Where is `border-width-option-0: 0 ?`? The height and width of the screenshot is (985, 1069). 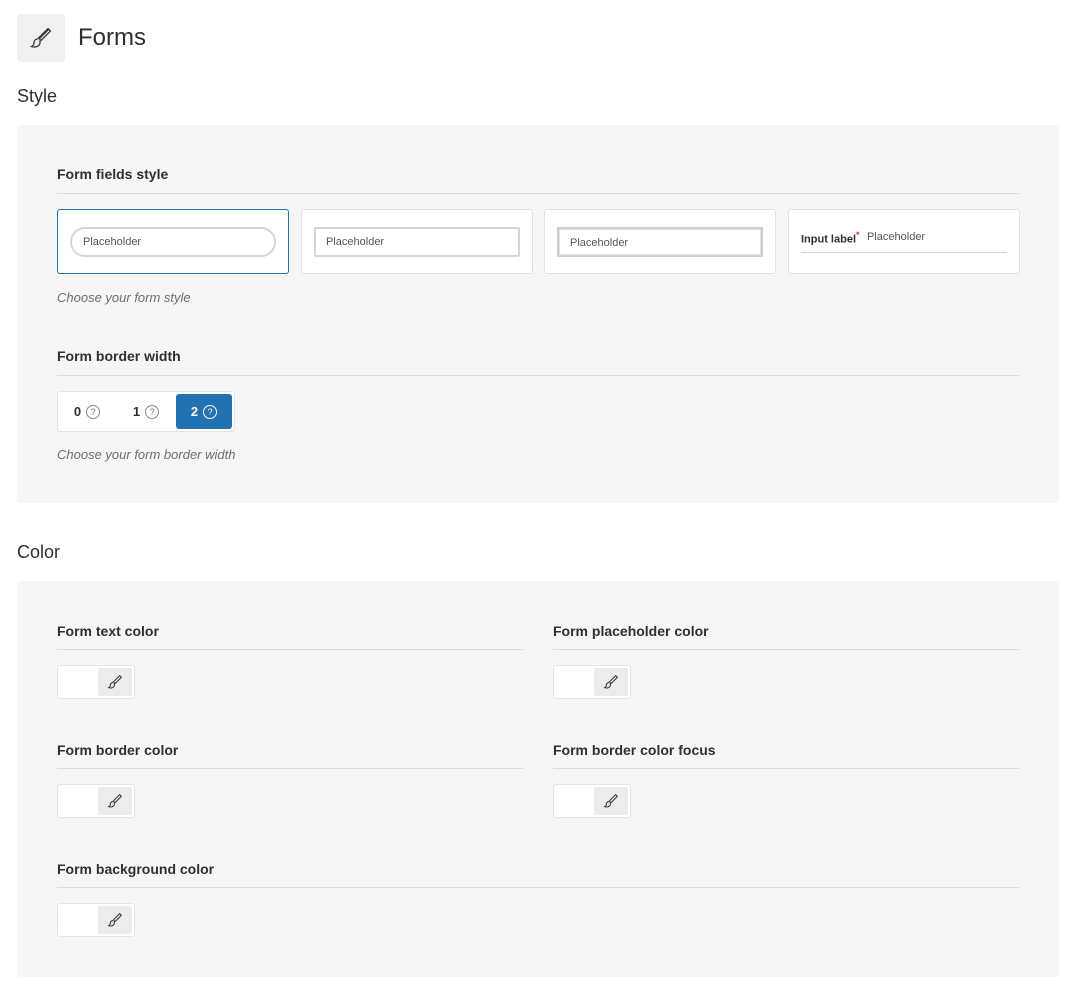 border-width-option-0: 0 ? is located at coordinates (87, 411).